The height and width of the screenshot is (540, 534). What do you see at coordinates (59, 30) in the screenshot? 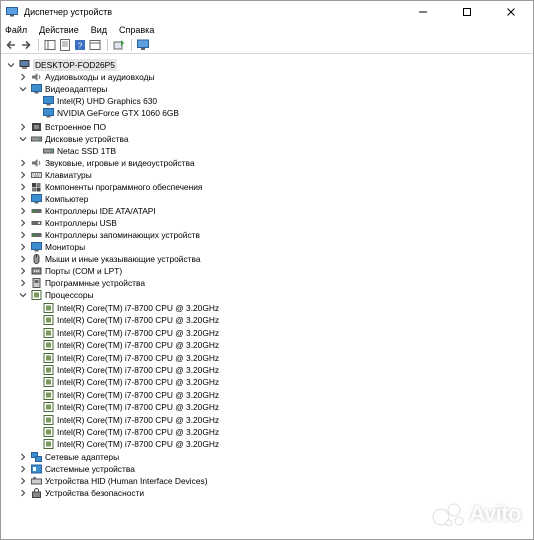
I see `menu-action: Действие` at bounding box center [59, 30].